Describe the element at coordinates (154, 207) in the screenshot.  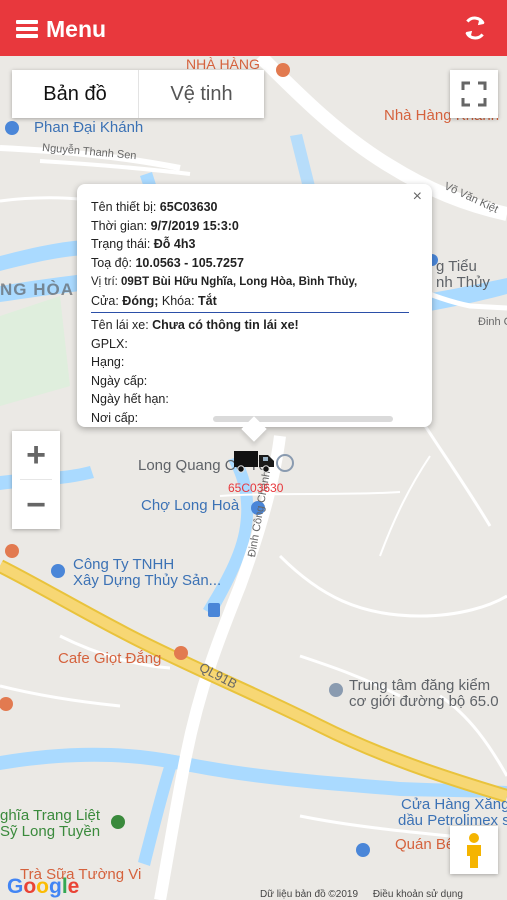
I see `info-device: Tên thiết bị: 65C03630` at that location.